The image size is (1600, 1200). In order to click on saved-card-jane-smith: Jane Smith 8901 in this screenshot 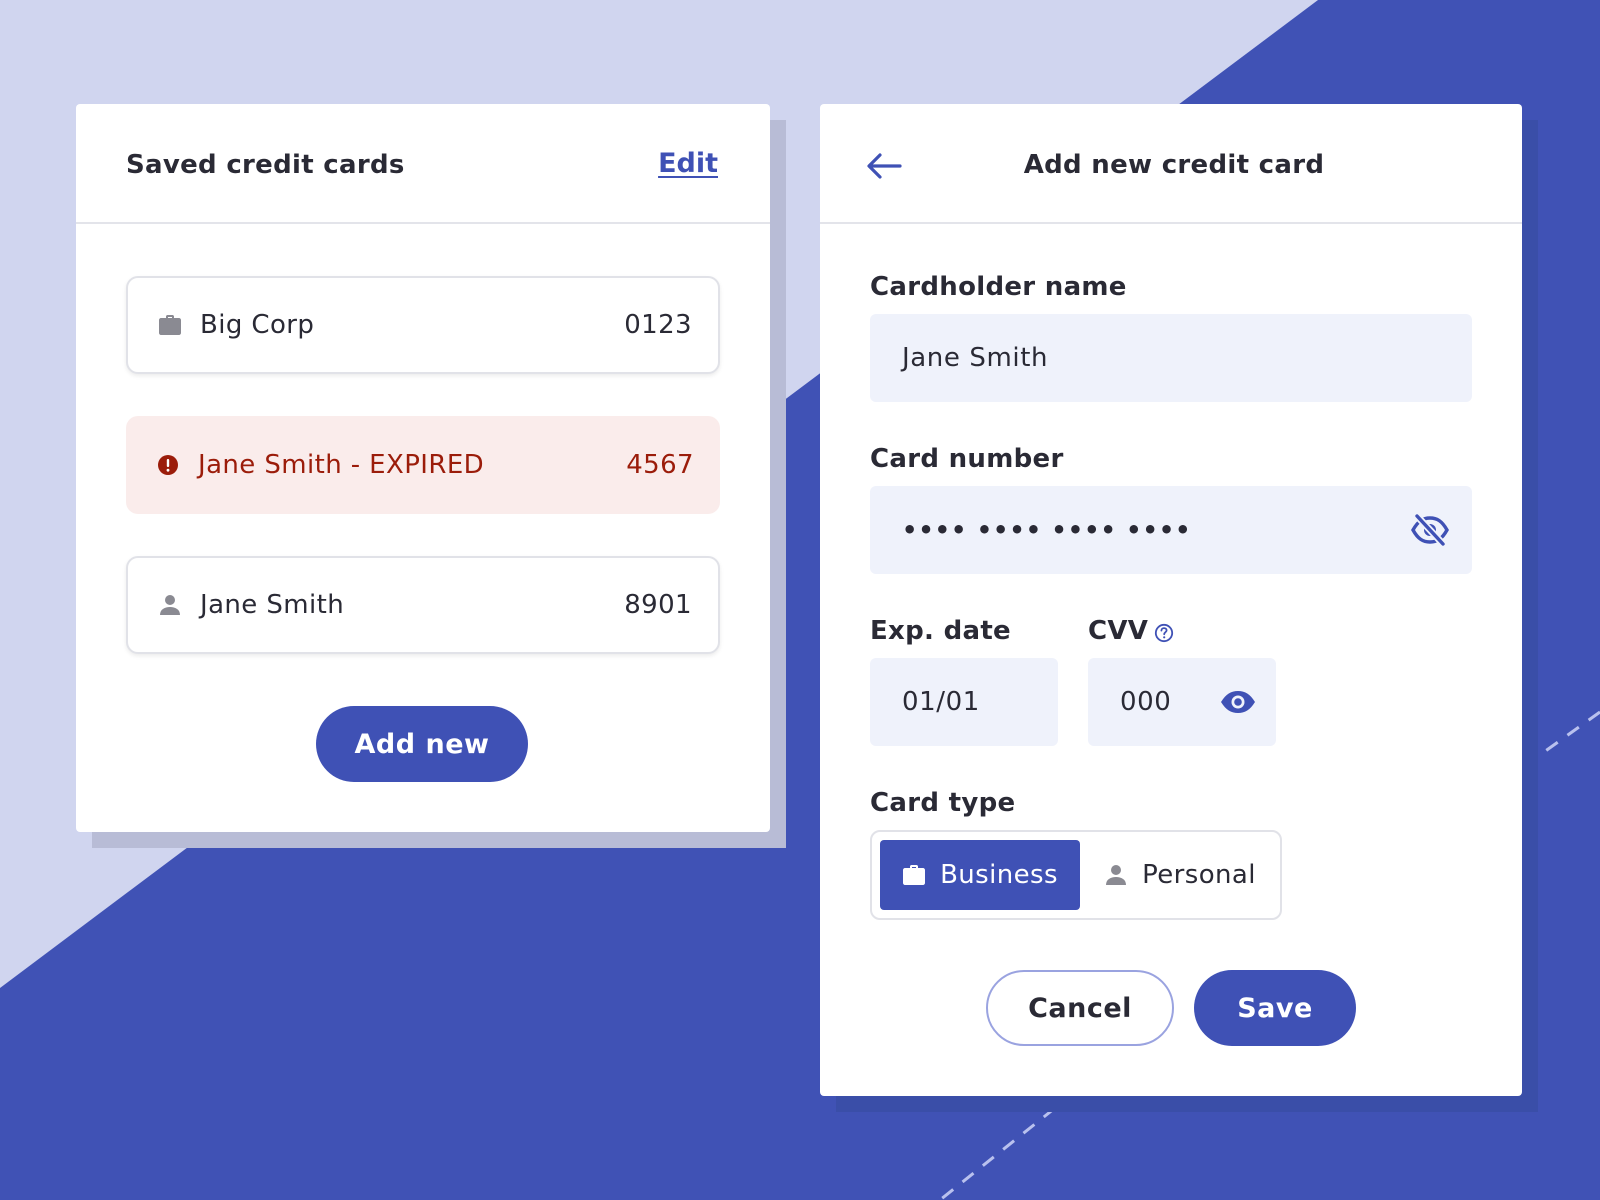, I will do `click(423, 605)`.